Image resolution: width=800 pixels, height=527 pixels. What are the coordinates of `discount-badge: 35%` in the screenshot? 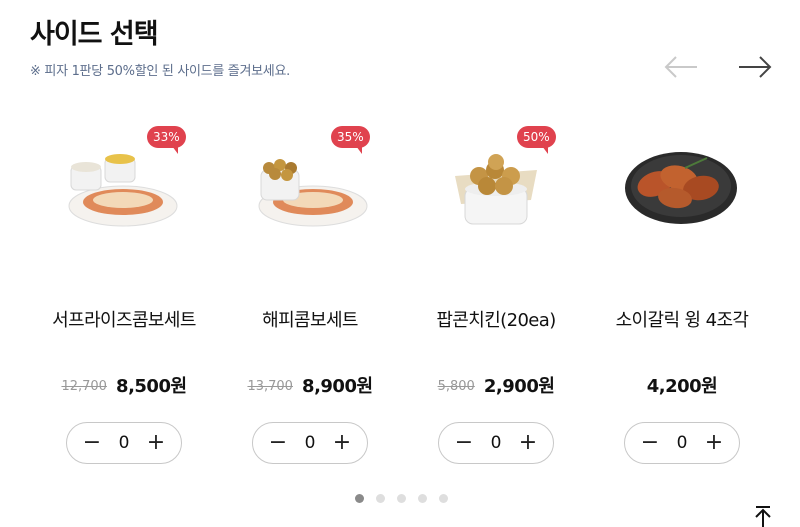 It's located at (350, 140).